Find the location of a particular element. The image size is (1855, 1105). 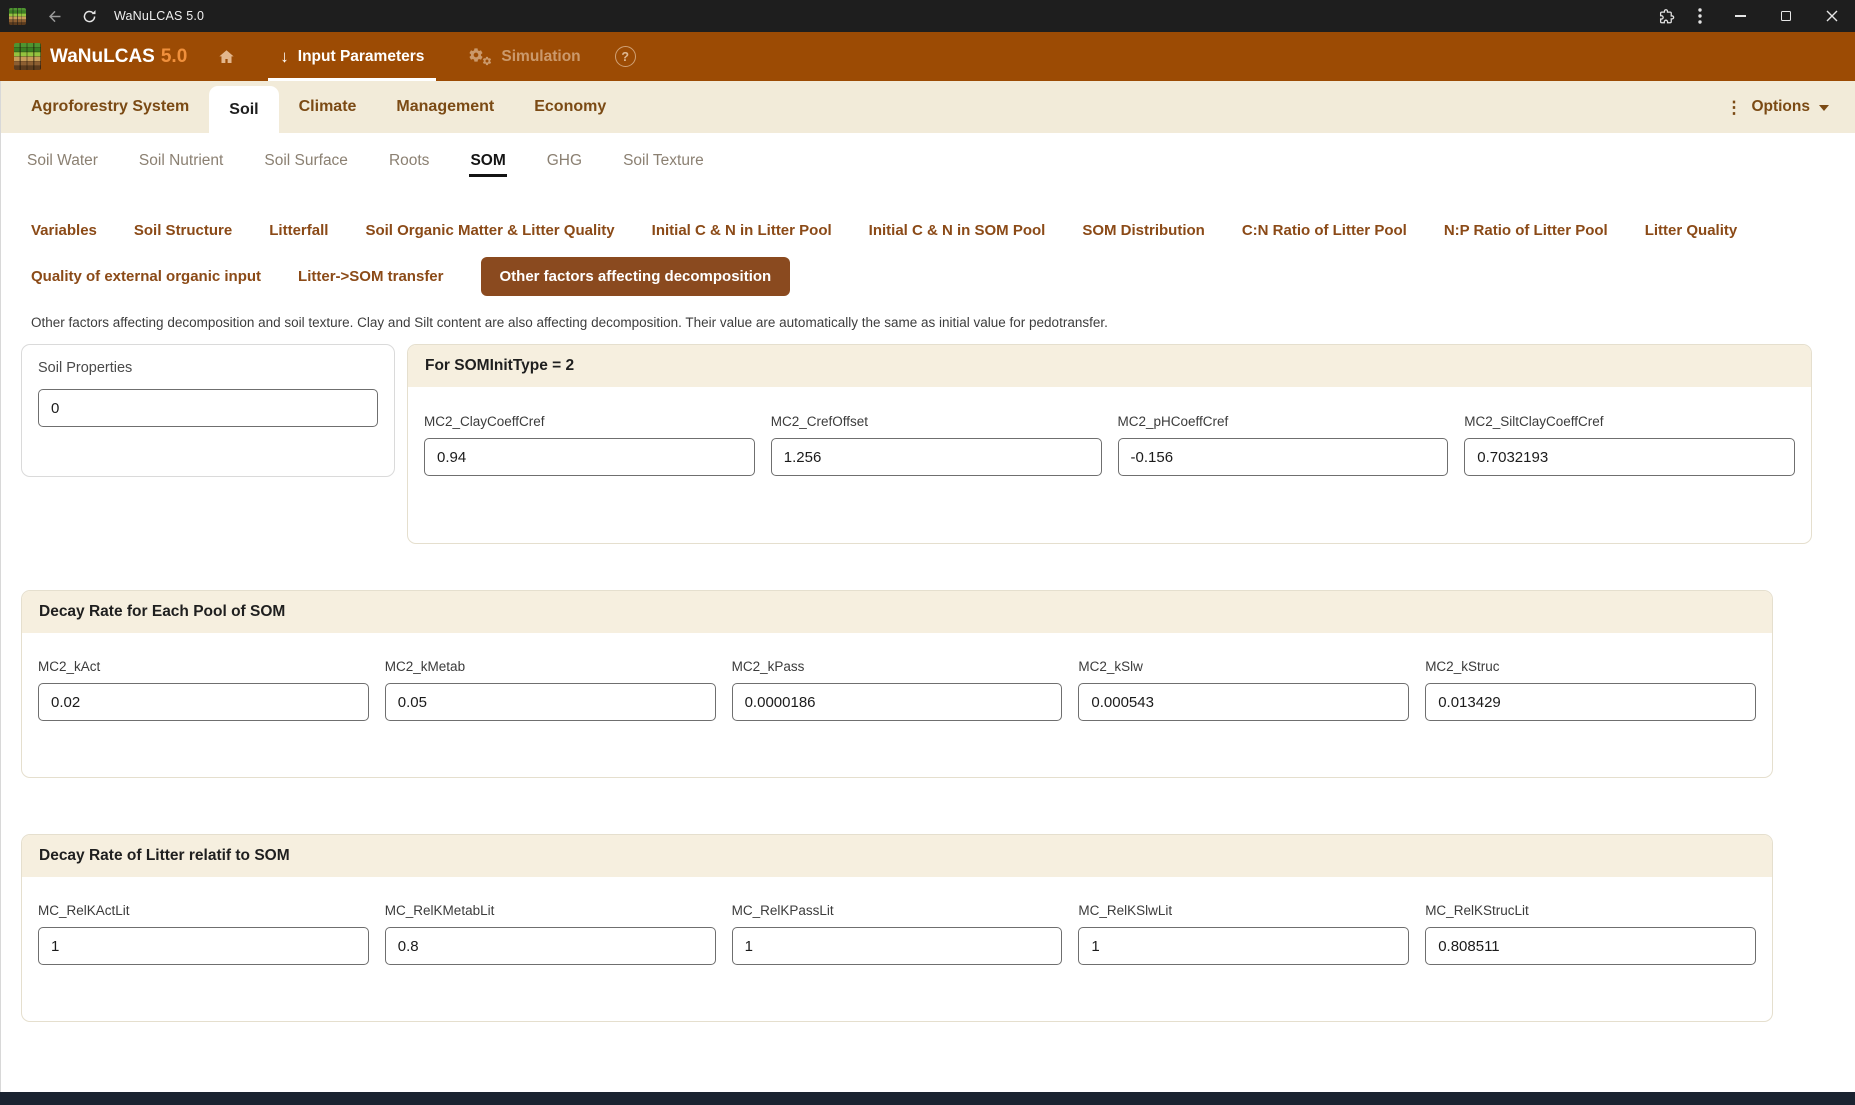

field-label: MC2_kPass is located at coordinates (768, 666).